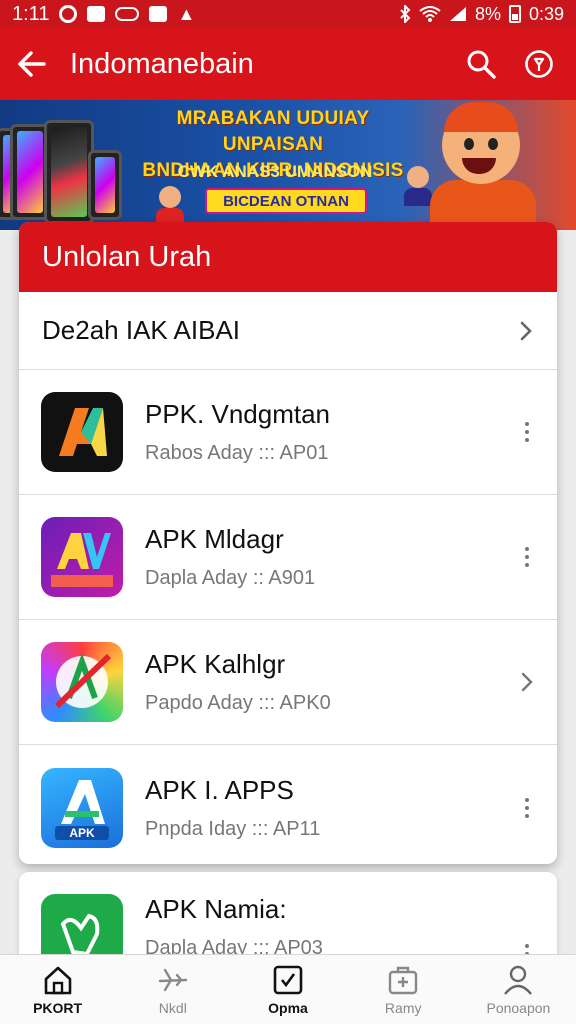 The width and height of the screenshot is (576, 1024). I want to click on signal-icon, so click(457, 14).